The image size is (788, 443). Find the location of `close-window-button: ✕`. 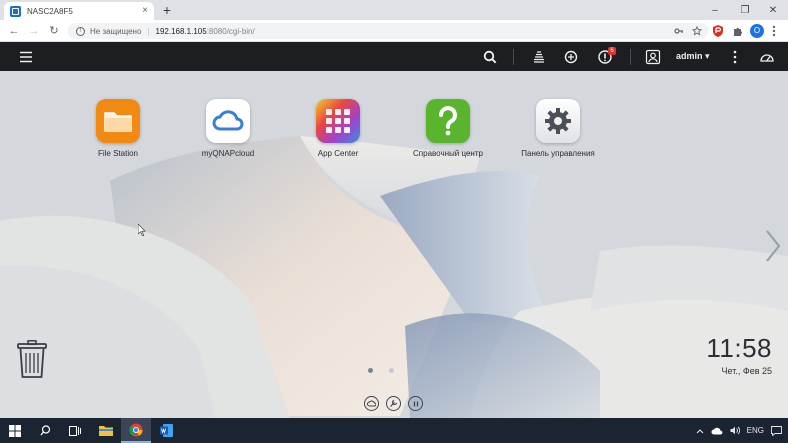

close-window-button: ✕ is located at coordinates (773, 10).